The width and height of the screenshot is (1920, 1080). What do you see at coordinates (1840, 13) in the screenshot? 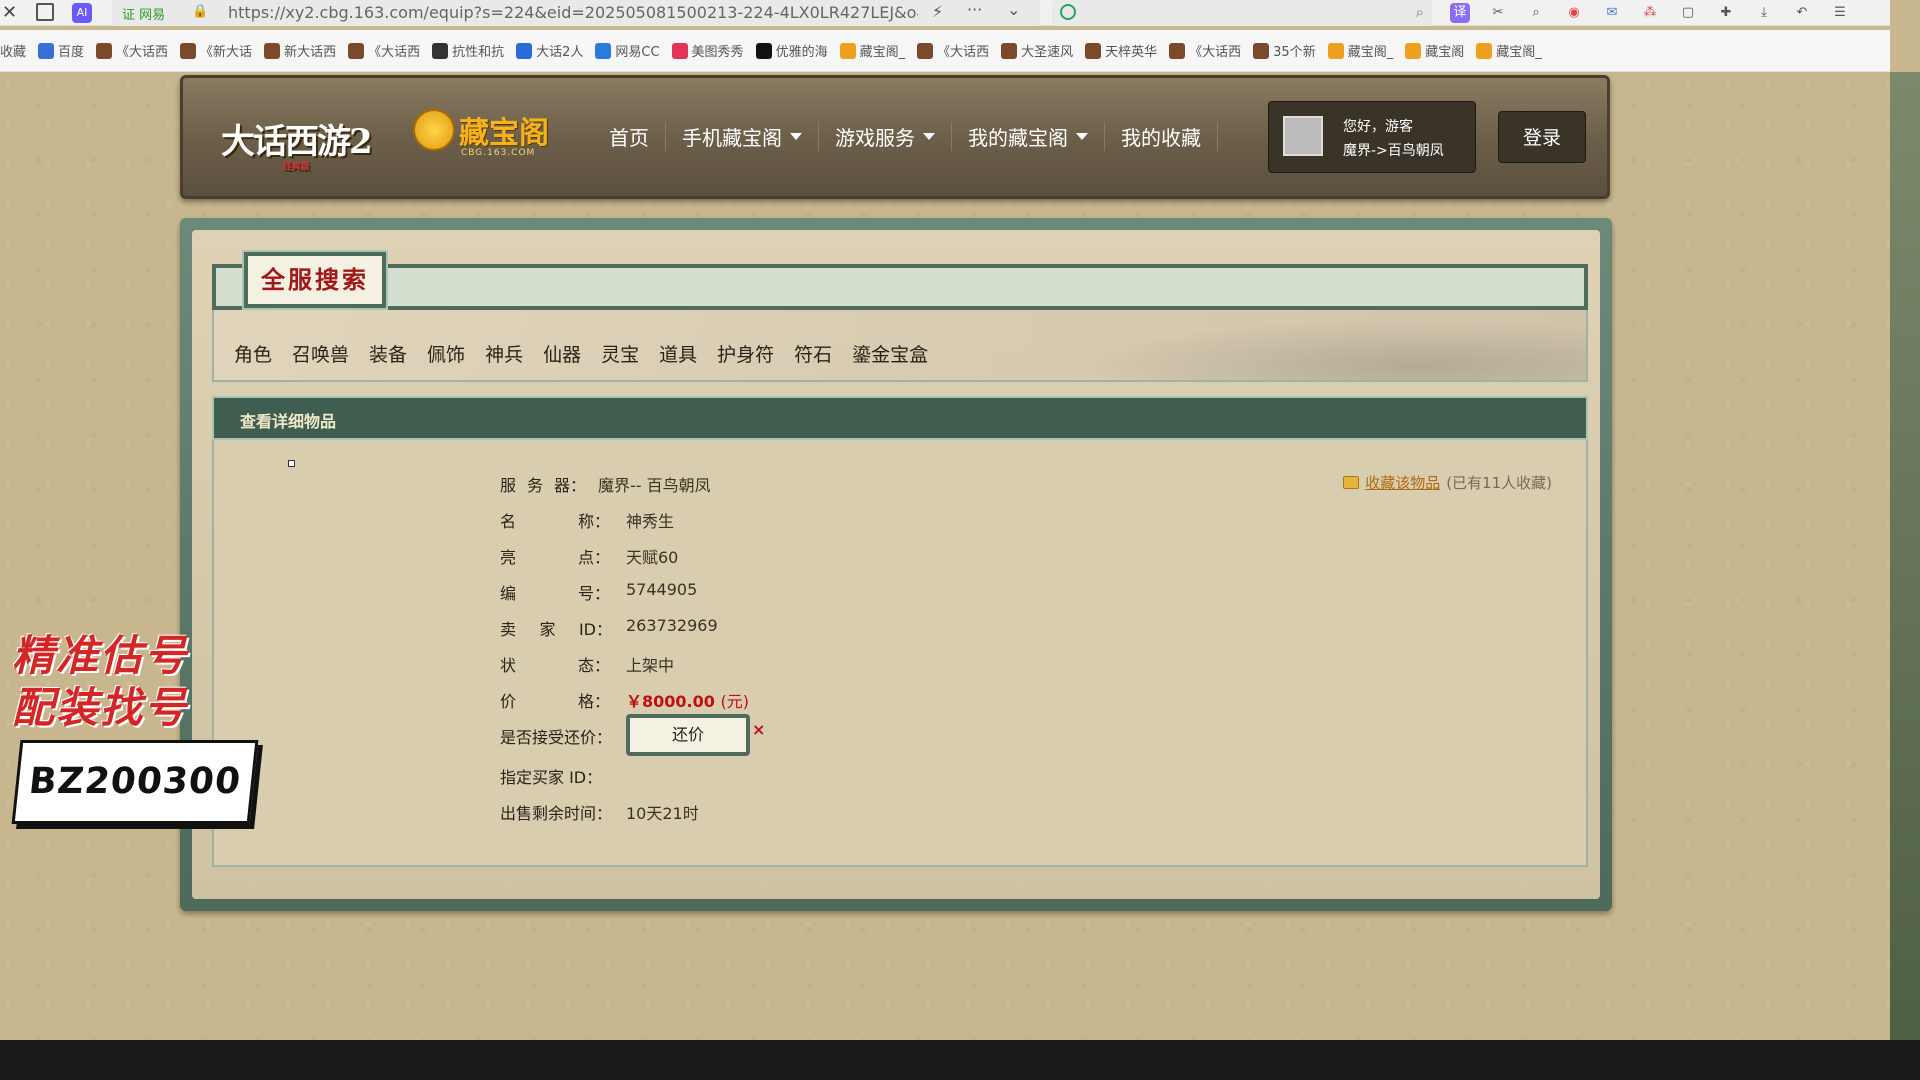
I see `menu-icon: ☰` at bounding box center [1840, 13].